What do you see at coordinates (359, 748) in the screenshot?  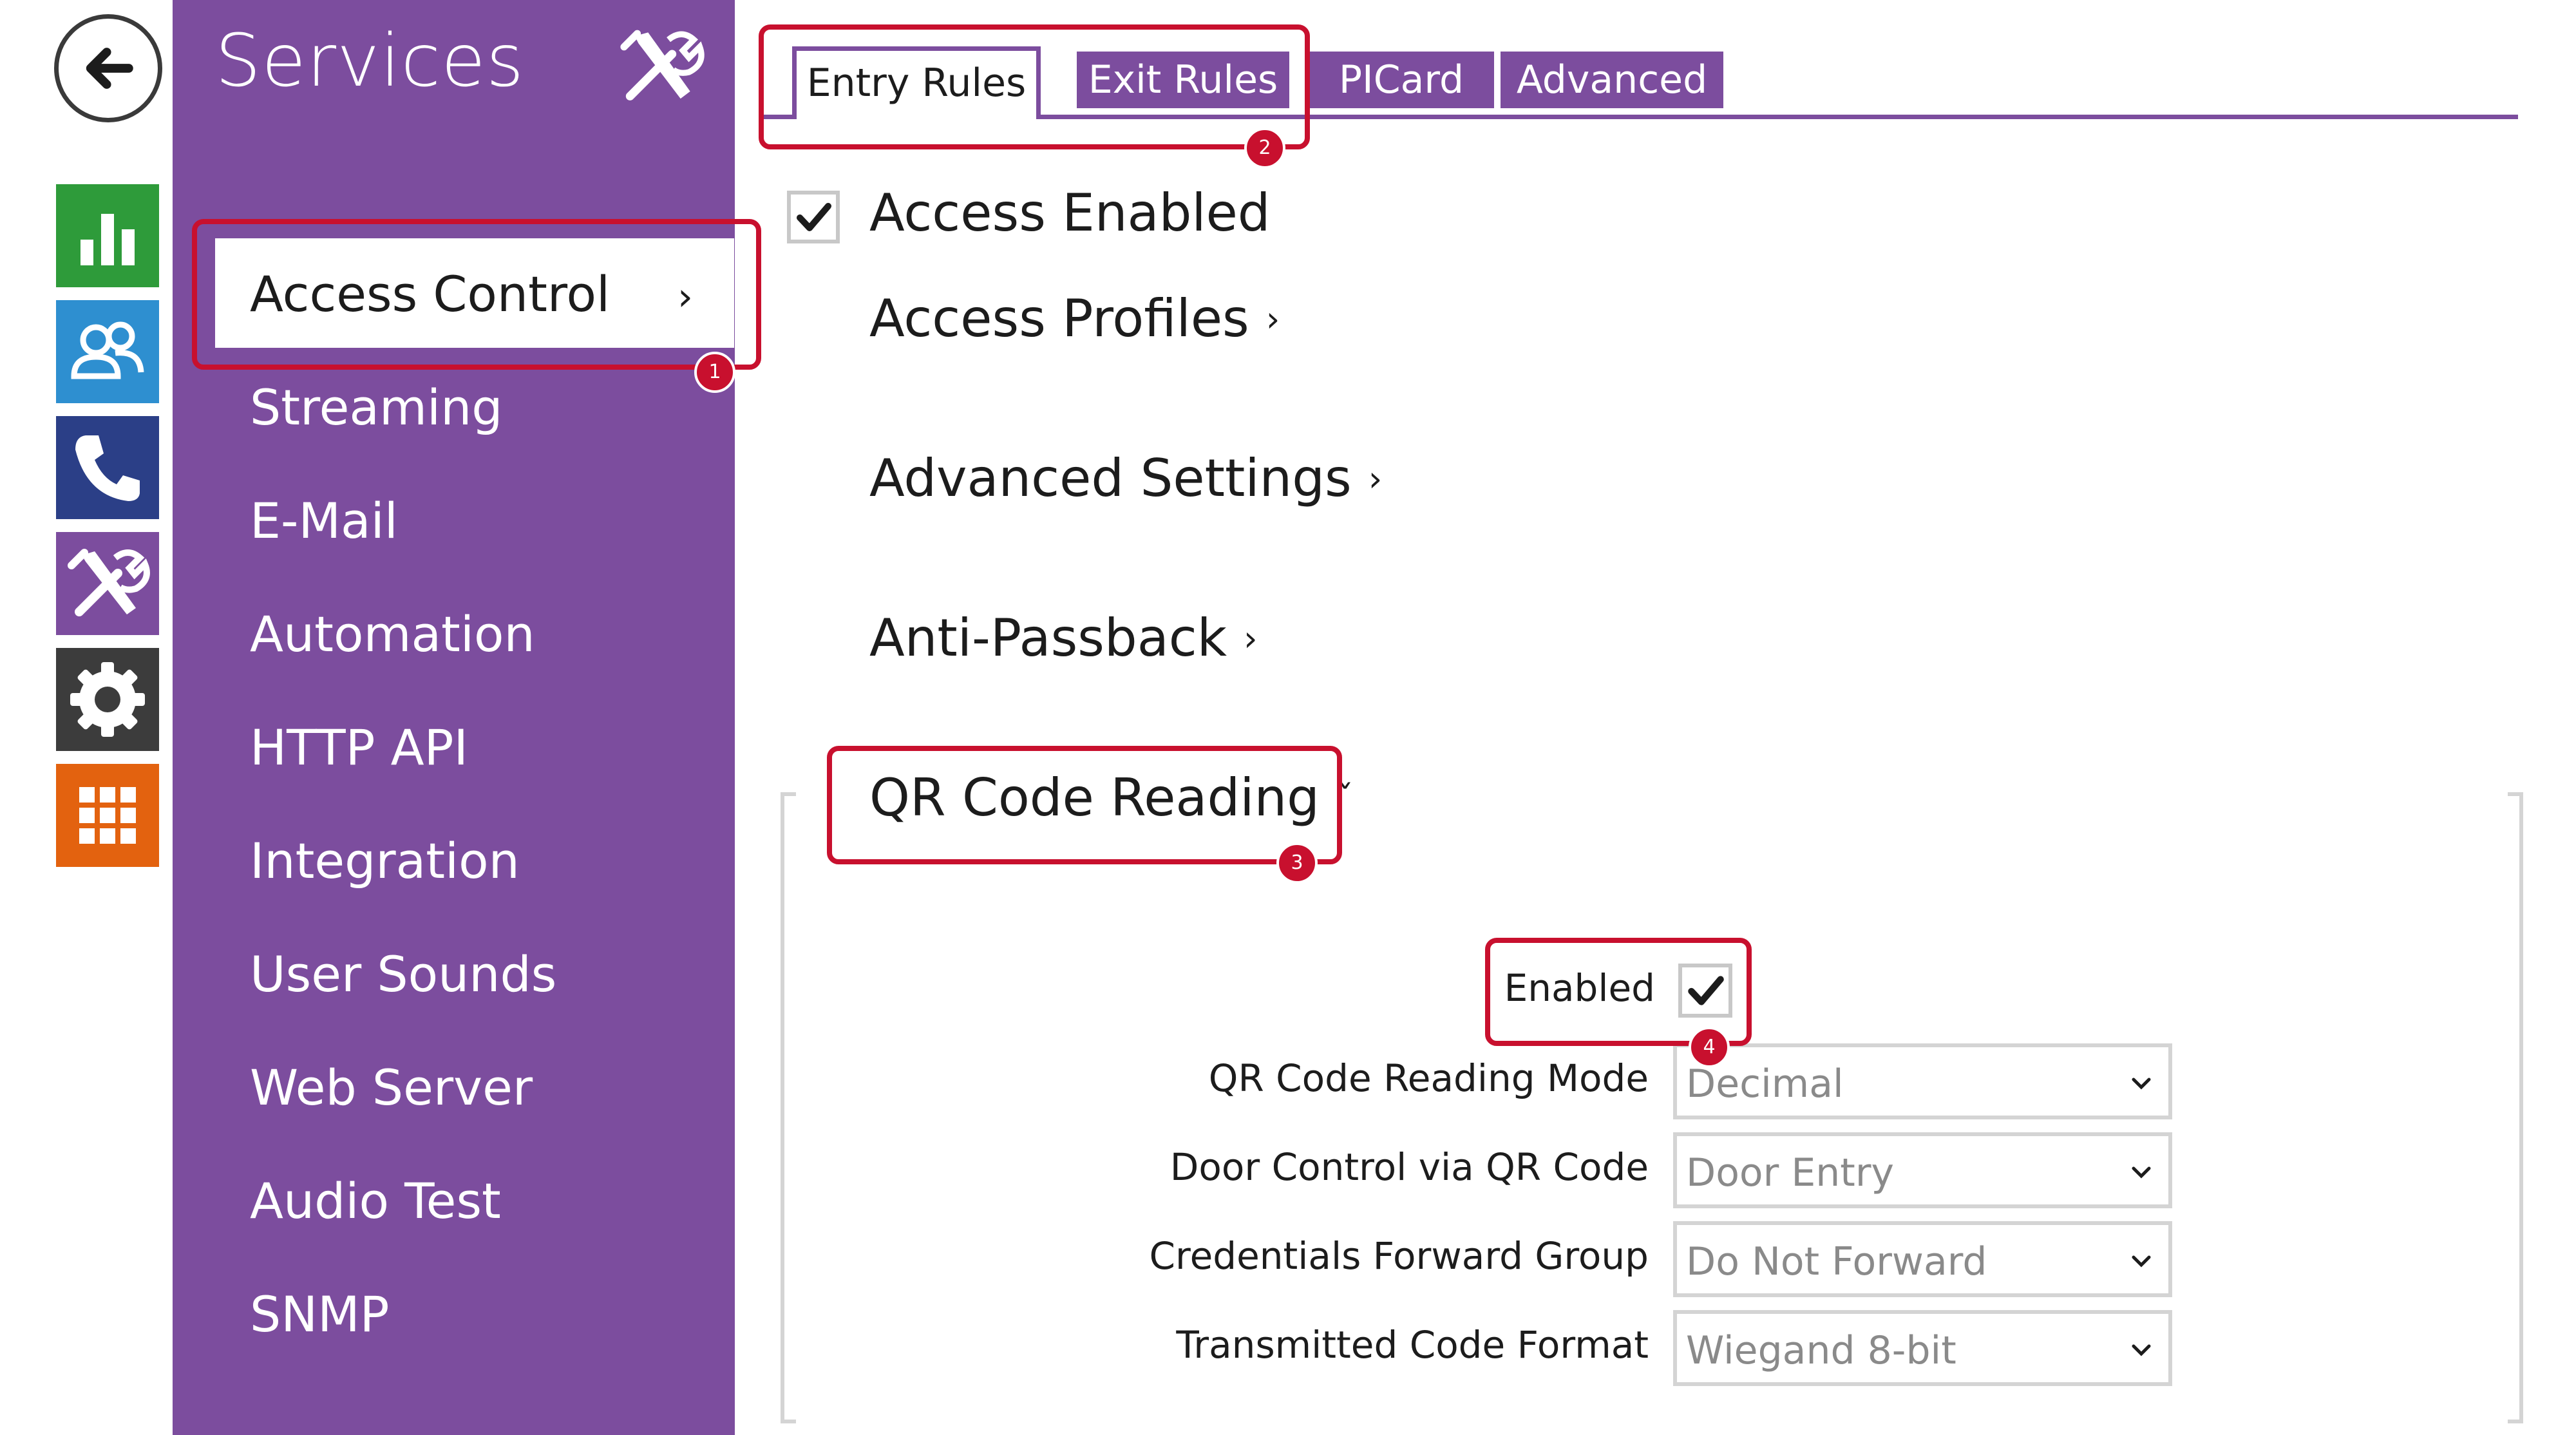 I see `menu-item-http-api: HTTP API` at bounding box center [359, 748].